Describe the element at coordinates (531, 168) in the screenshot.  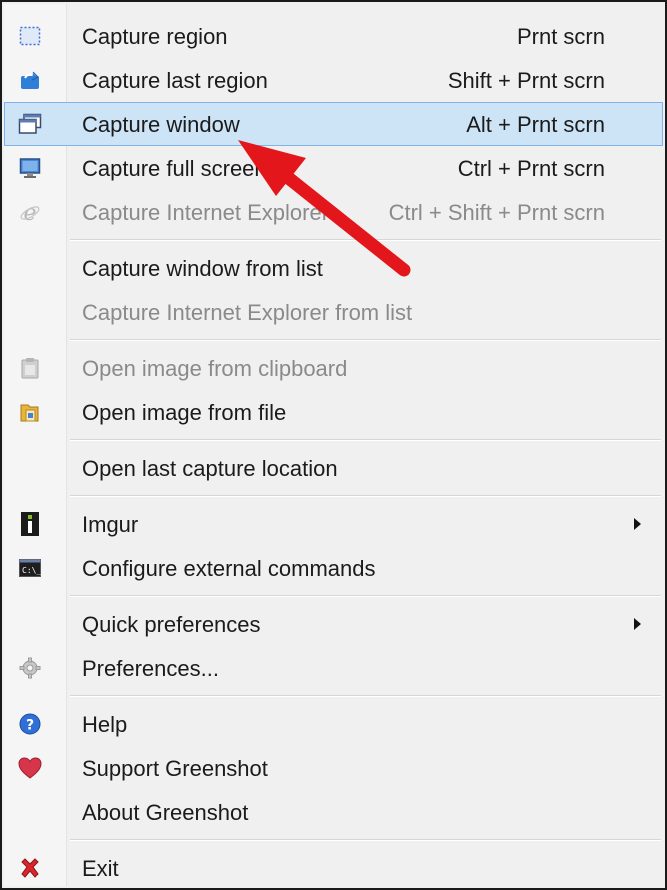
I see `menu-item-shortcut: Ctrl + Prnt scrn` at that location.